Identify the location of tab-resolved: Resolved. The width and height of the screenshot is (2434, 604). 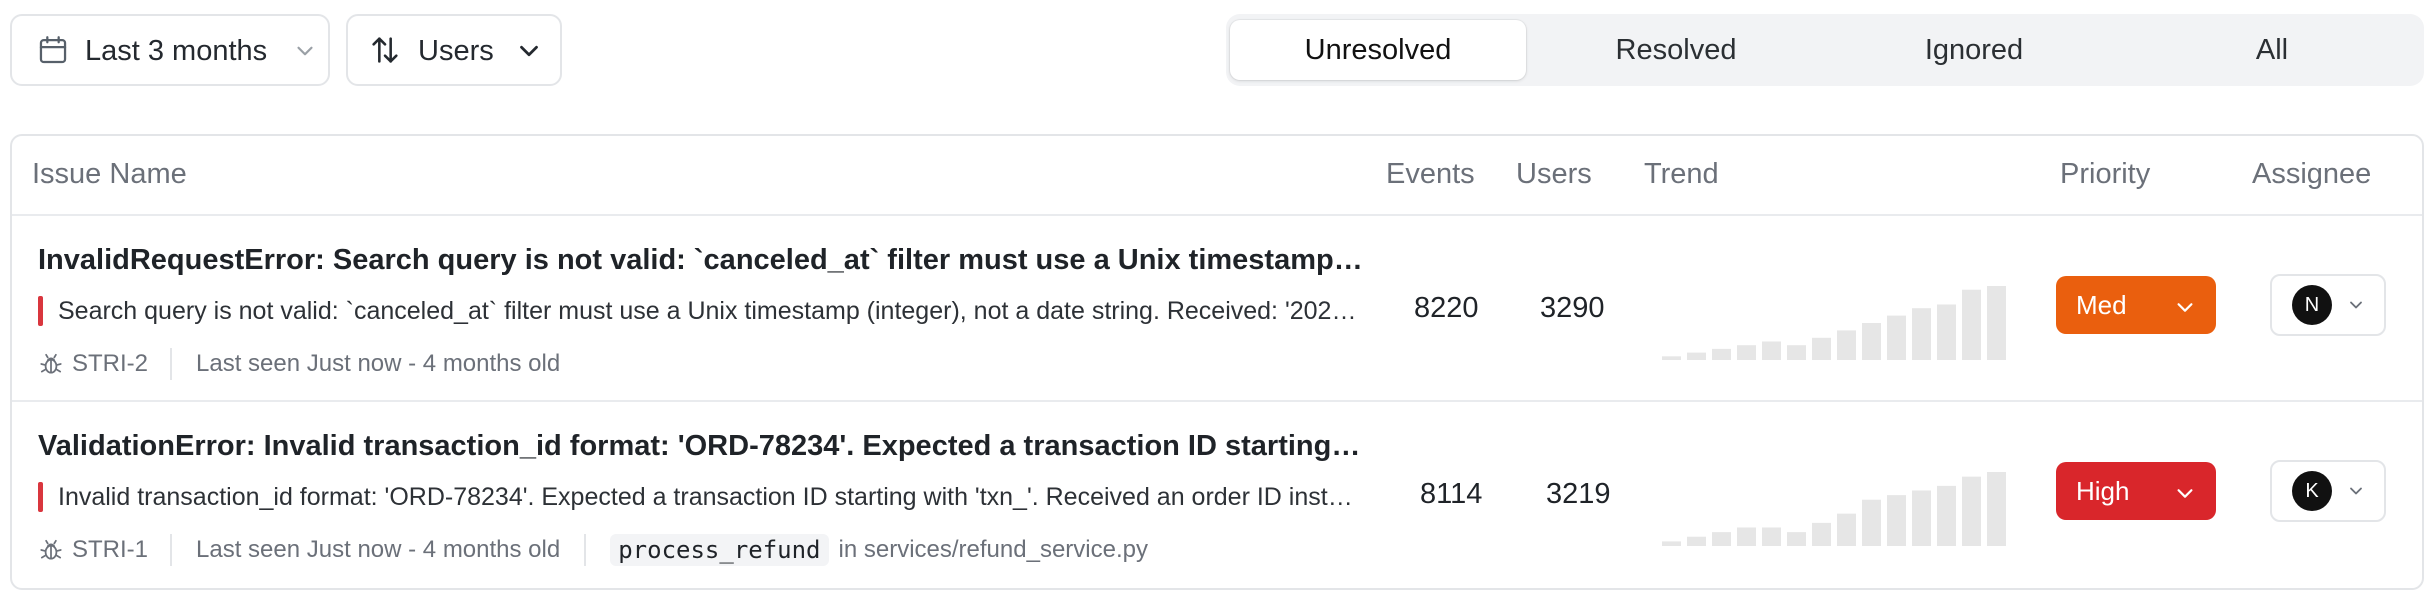
(1676, 50).